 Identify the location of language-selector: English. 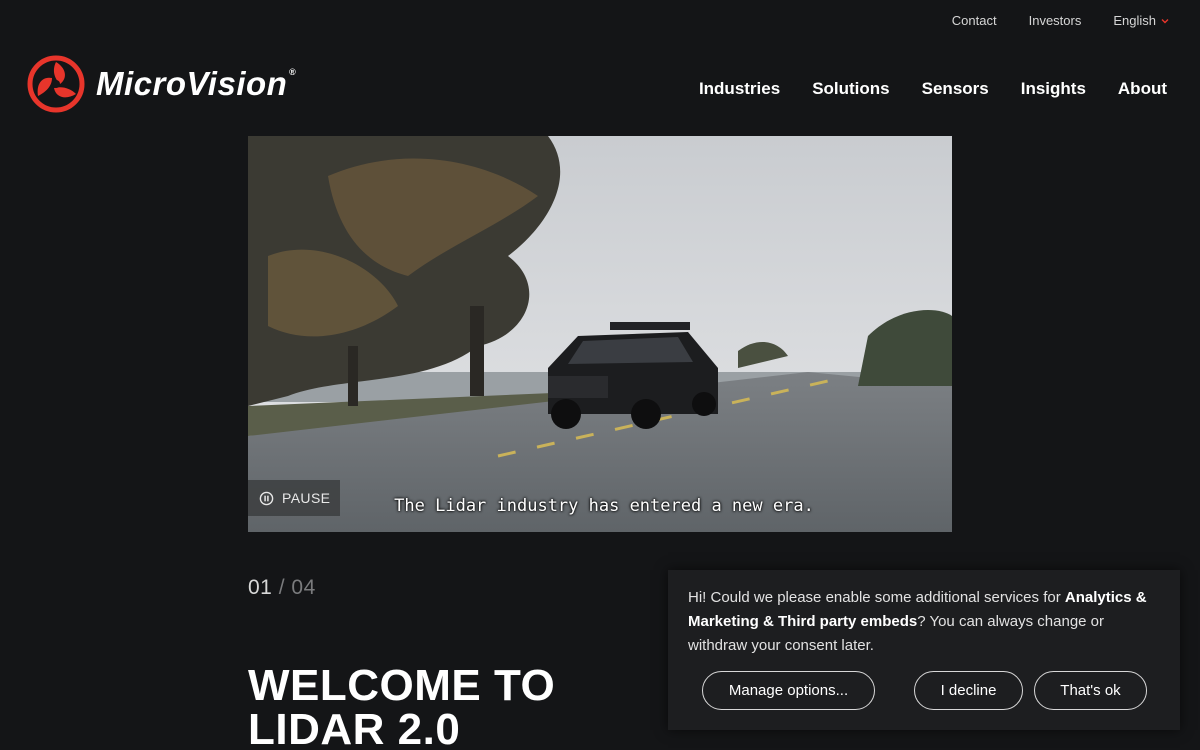
(1141, 20).